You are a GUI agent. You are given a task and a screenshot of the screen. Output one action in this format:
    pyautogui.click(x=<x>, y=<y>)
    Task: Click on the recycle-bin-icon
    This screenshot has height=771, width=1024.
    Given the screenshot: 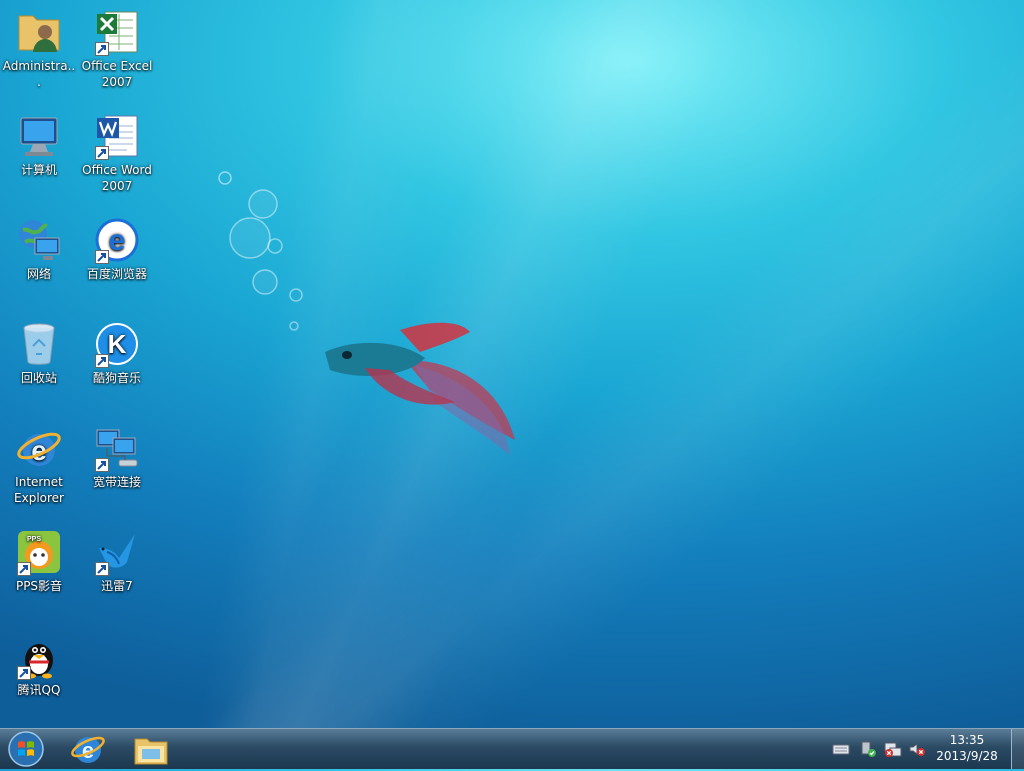 What is the action you would take?
    pyautogui.click(x=39, y=344)
    